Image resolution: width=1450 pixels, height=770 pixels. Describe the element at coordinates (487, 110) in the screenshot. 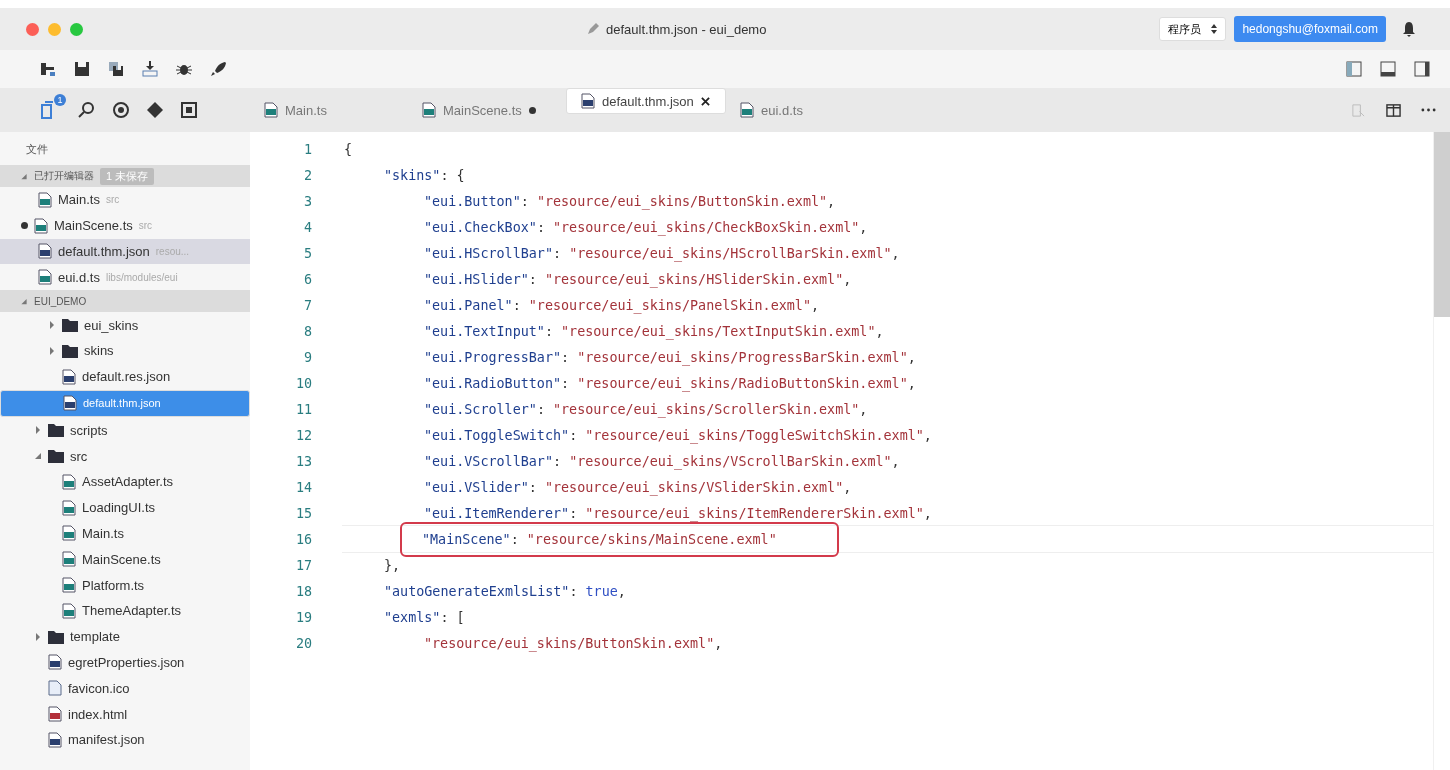

I see `editor-tab: MainScene.ts` at that location.